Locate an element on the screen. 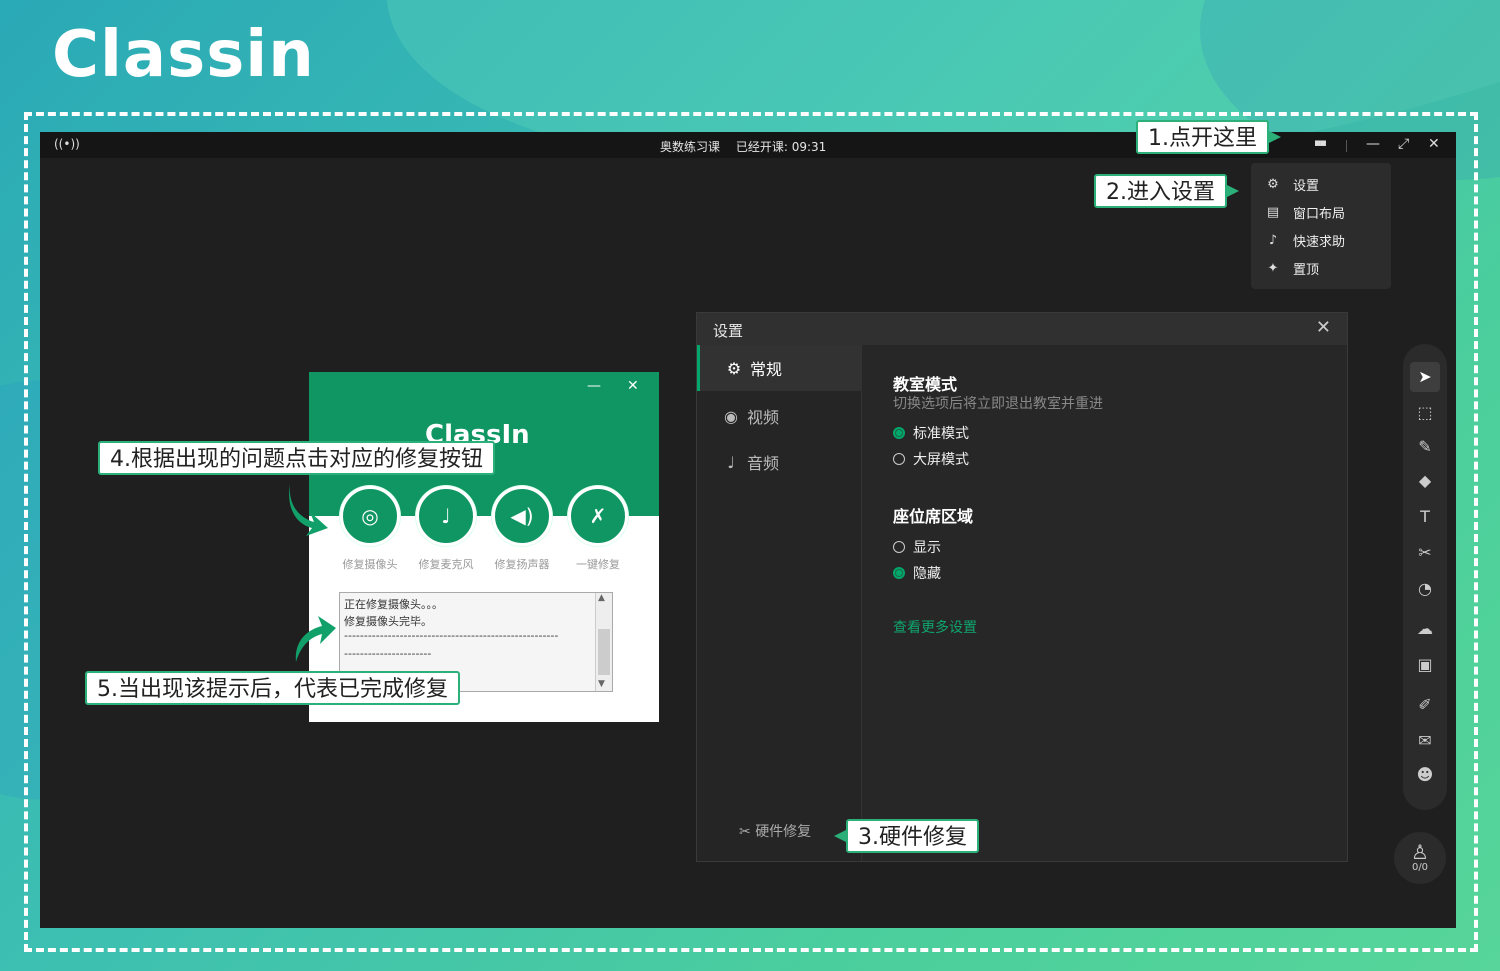 Image resolution: width=1500 pixels, height=971 pixels. edit-icon: ✐ is located at coordinates (1425, 705).